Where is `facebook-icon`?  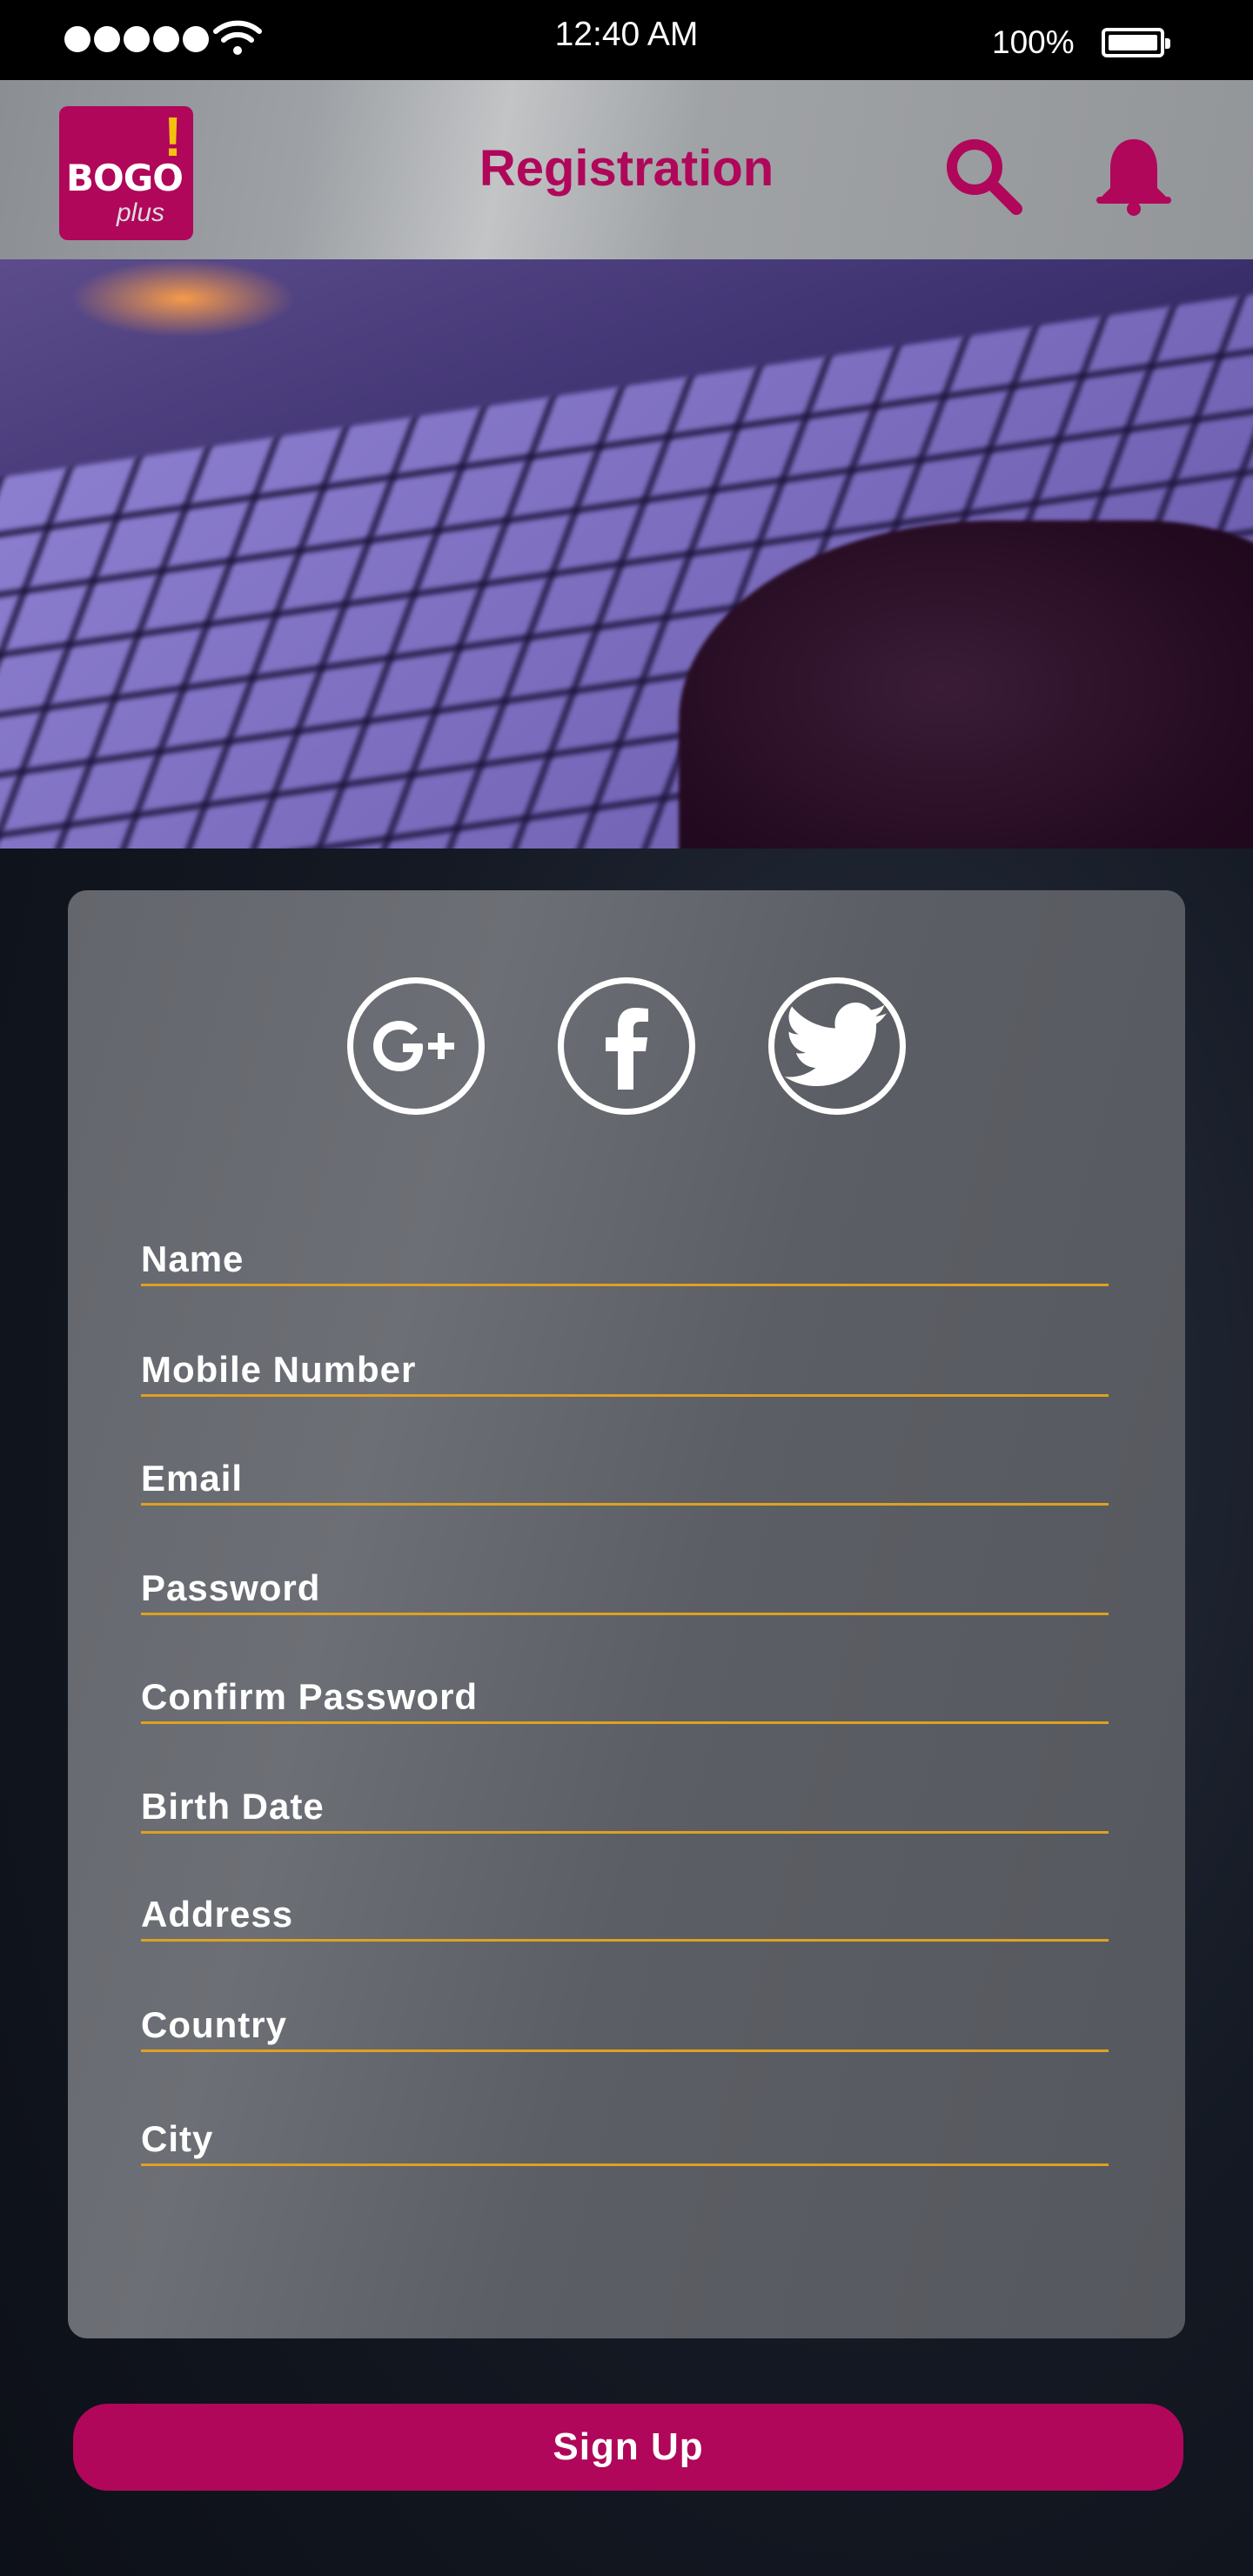
facebook-icon is located at coordinates (627, 1049).